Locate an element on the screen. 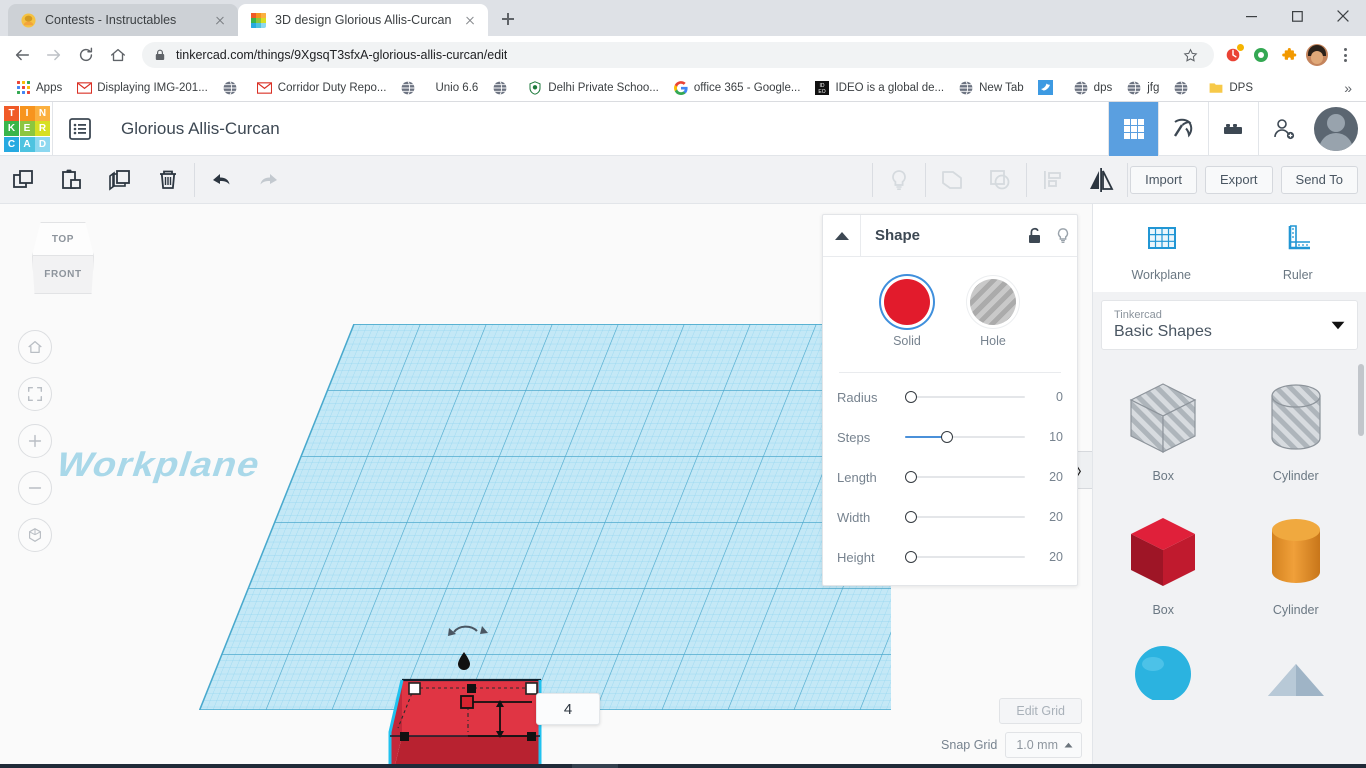 The image size is (1366, 768). tinkercad-logo: T I N K E R C A D is located at coordinates (28, 128).